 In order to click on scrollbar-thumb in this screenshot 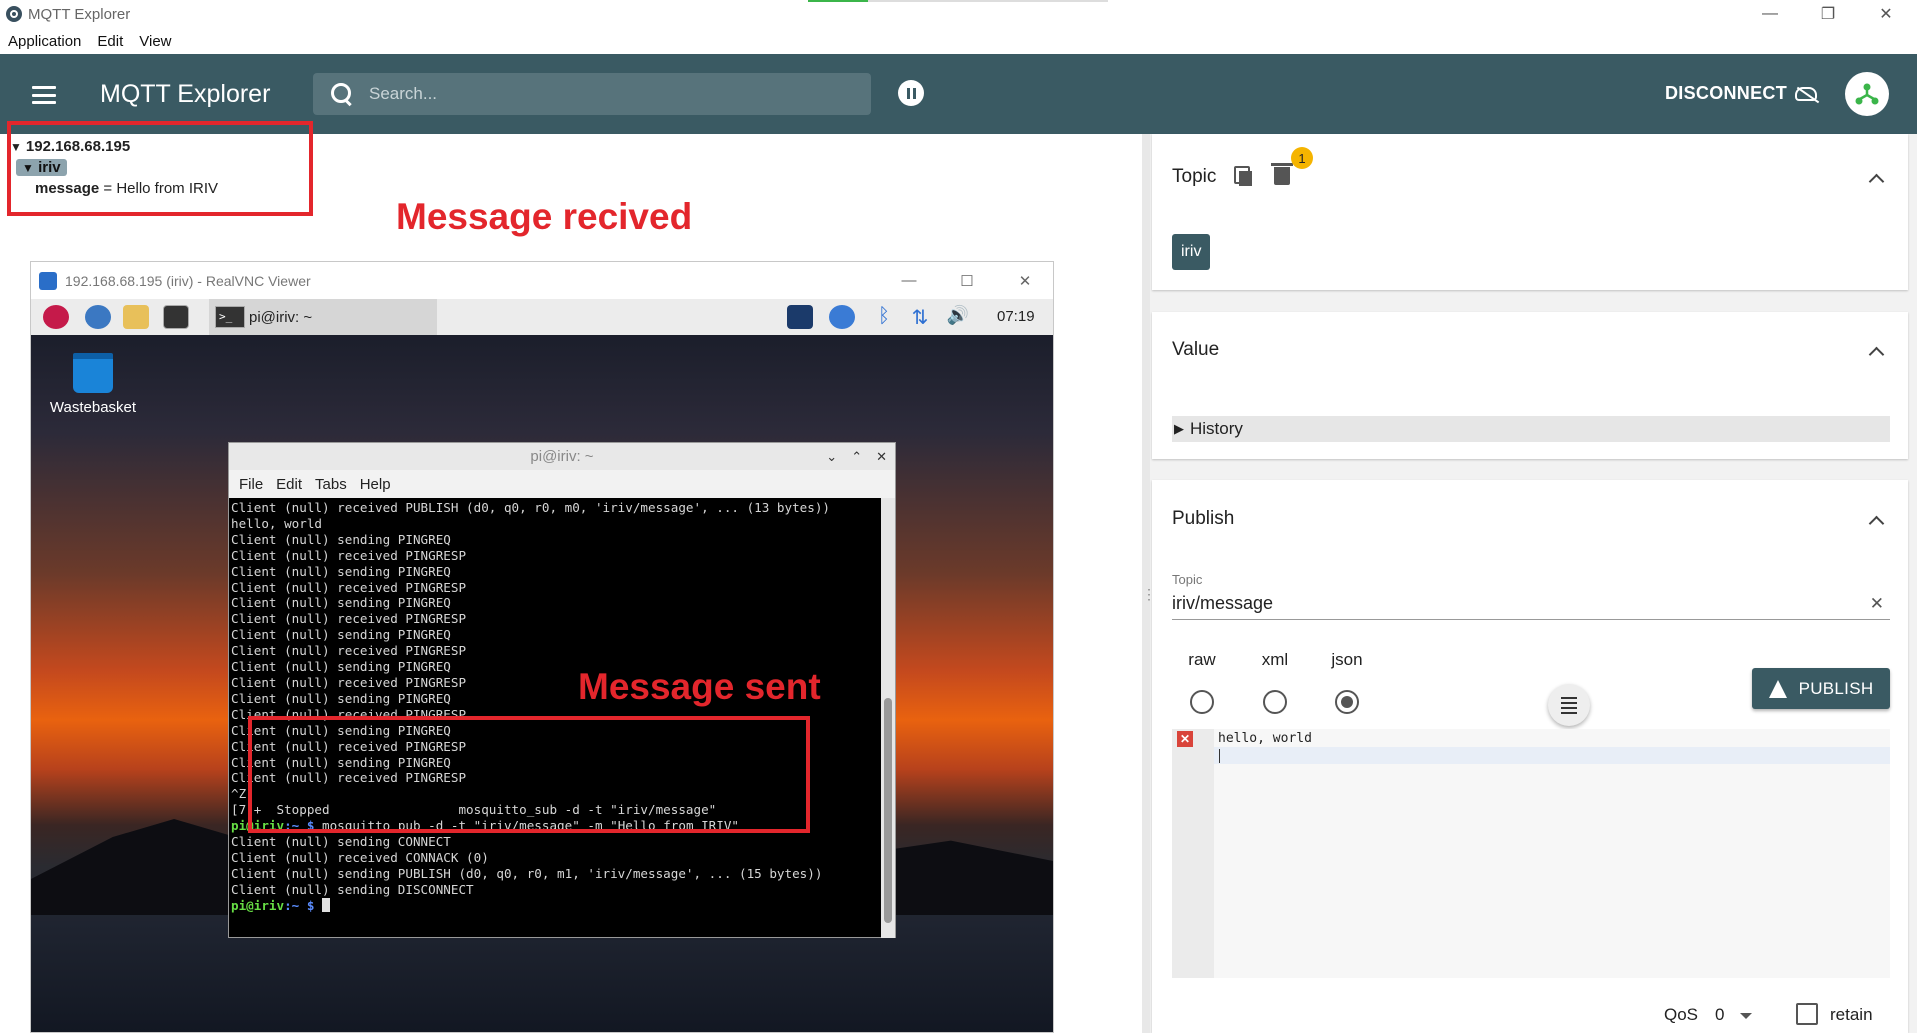, I will do `click(888, 810)`.